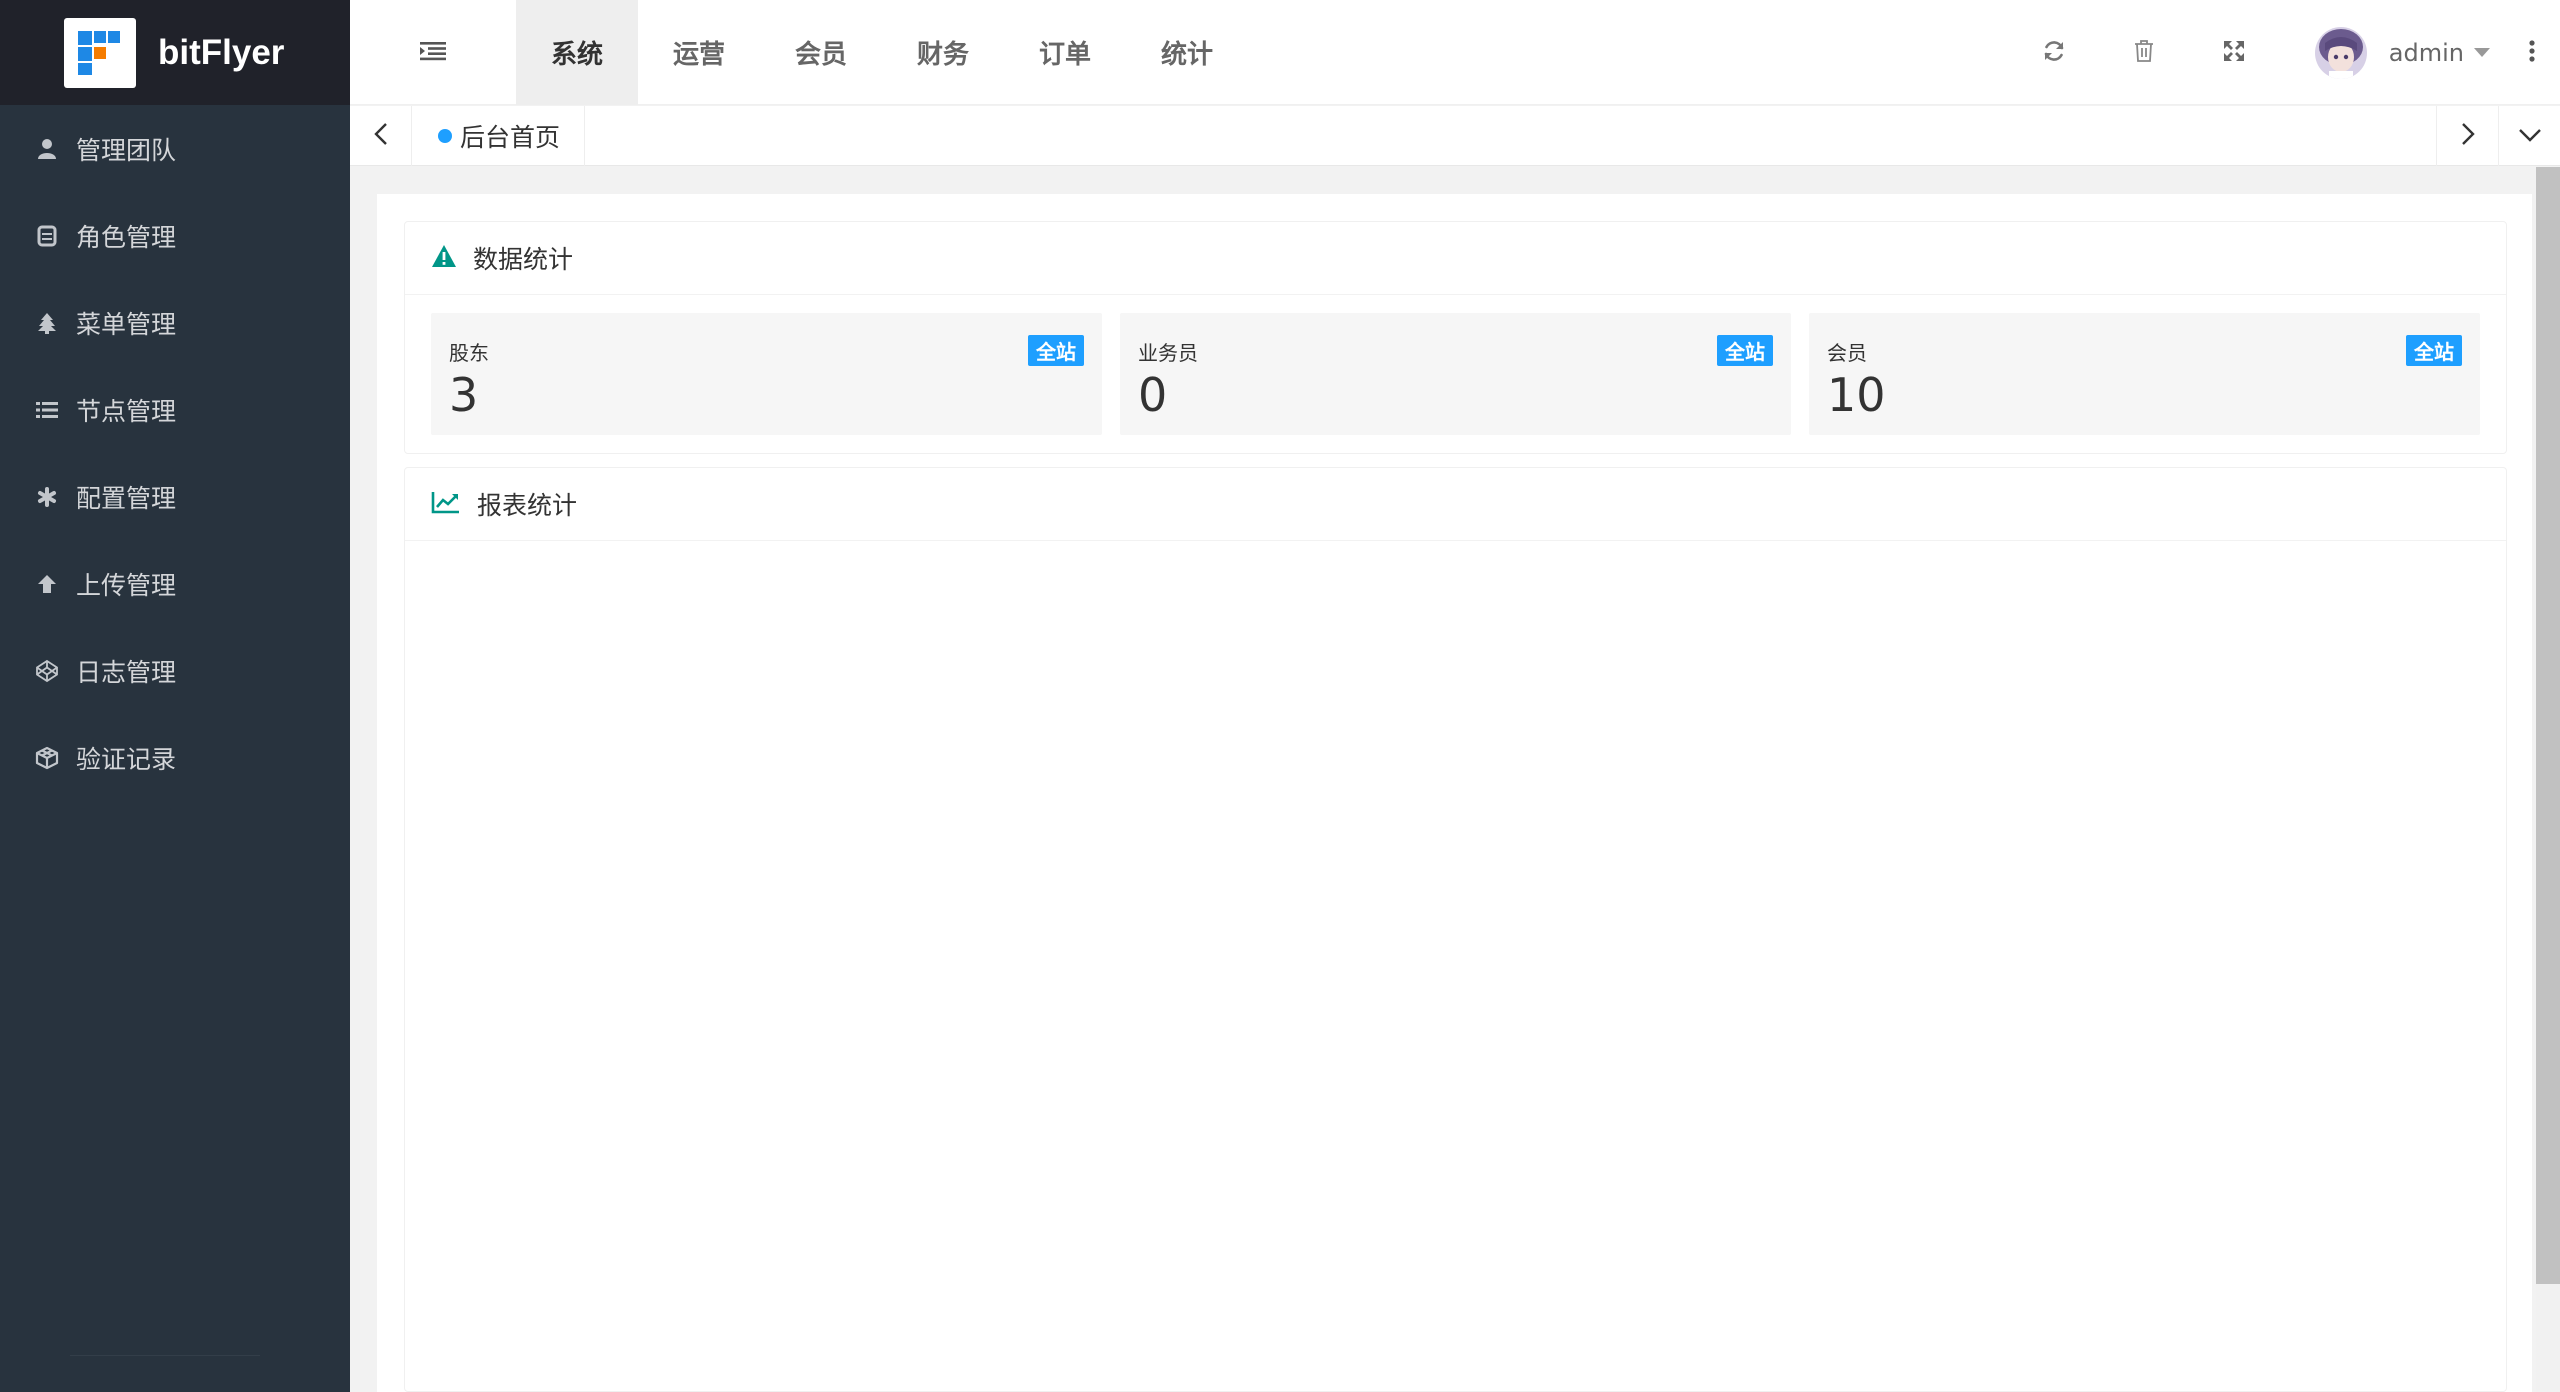  I want to click on more-options-button, so click(2532, 52).